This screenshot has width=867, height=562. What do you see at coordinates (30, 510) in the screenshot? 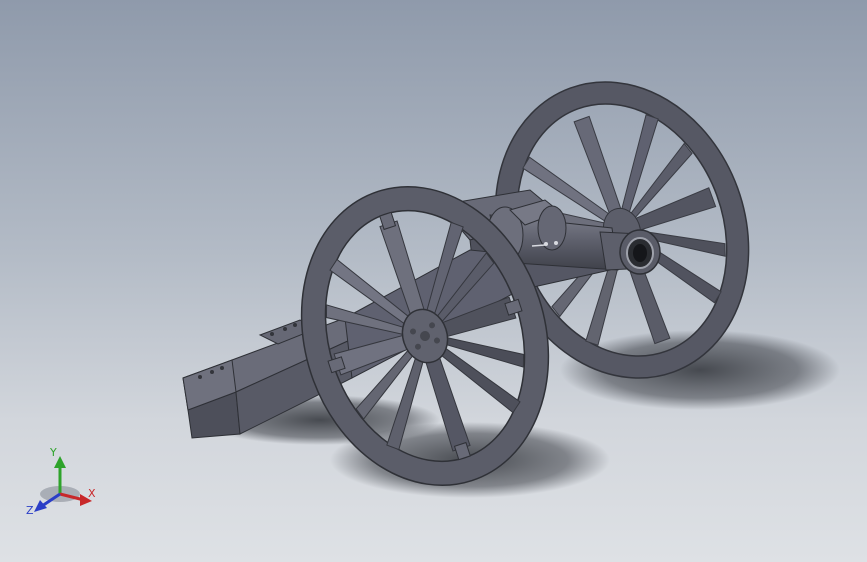
I see `z-axis-label: Z` at bounding box center [30, 510].